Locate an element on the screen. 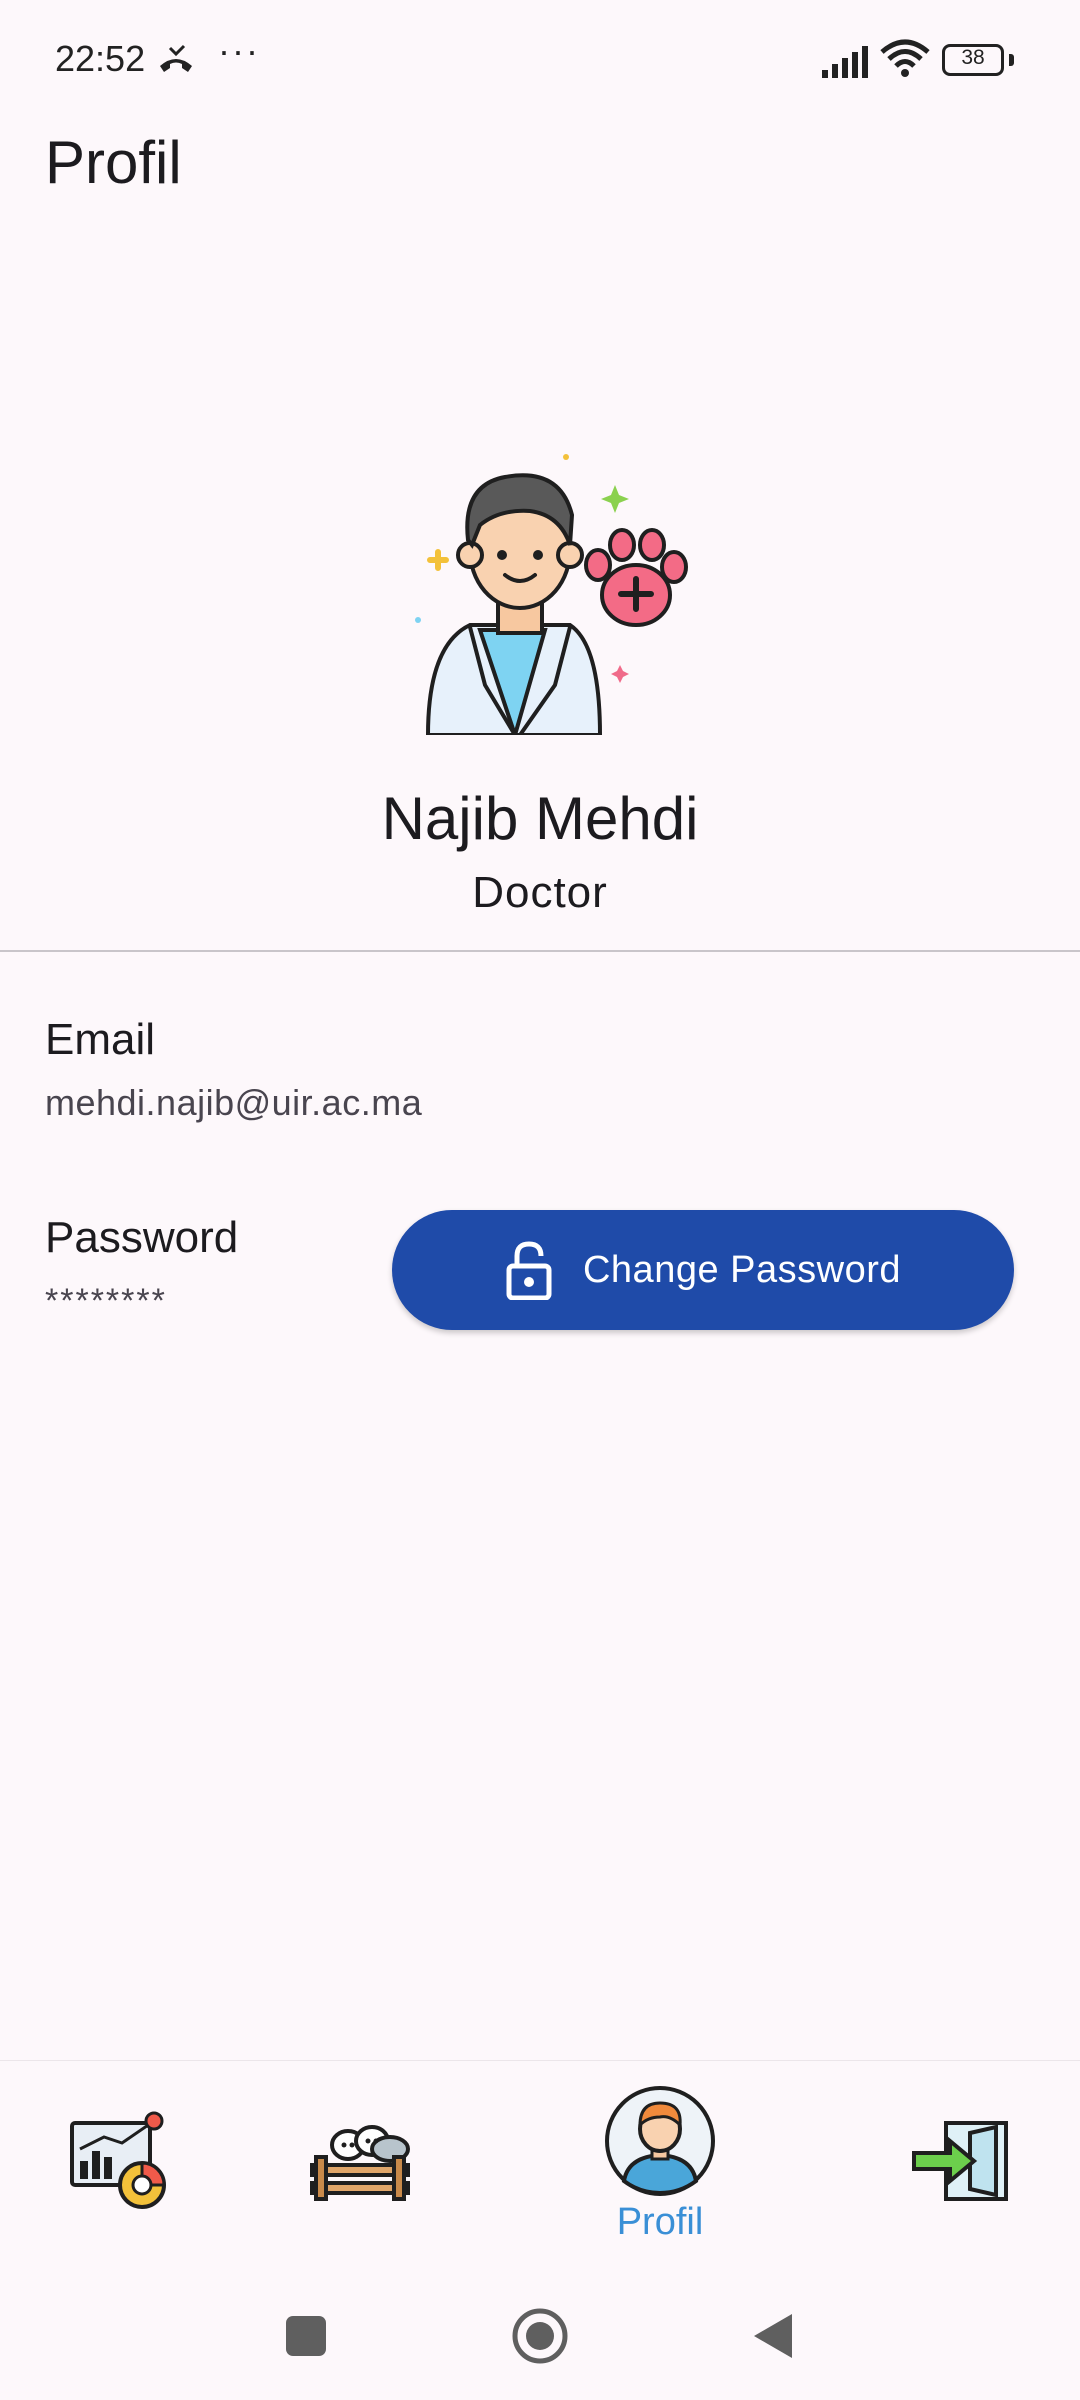  signal-icon is located at coordinates (845, 62).